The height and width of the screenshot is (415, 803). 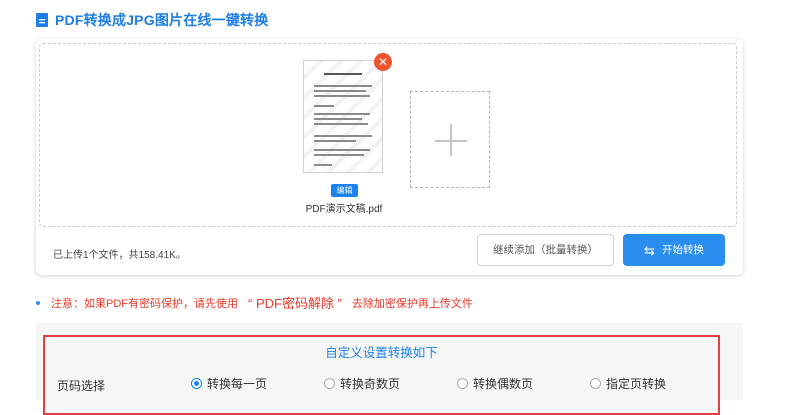 I want to click on settings-title: 自定义设置转换如下, so click(x=381, y=353).